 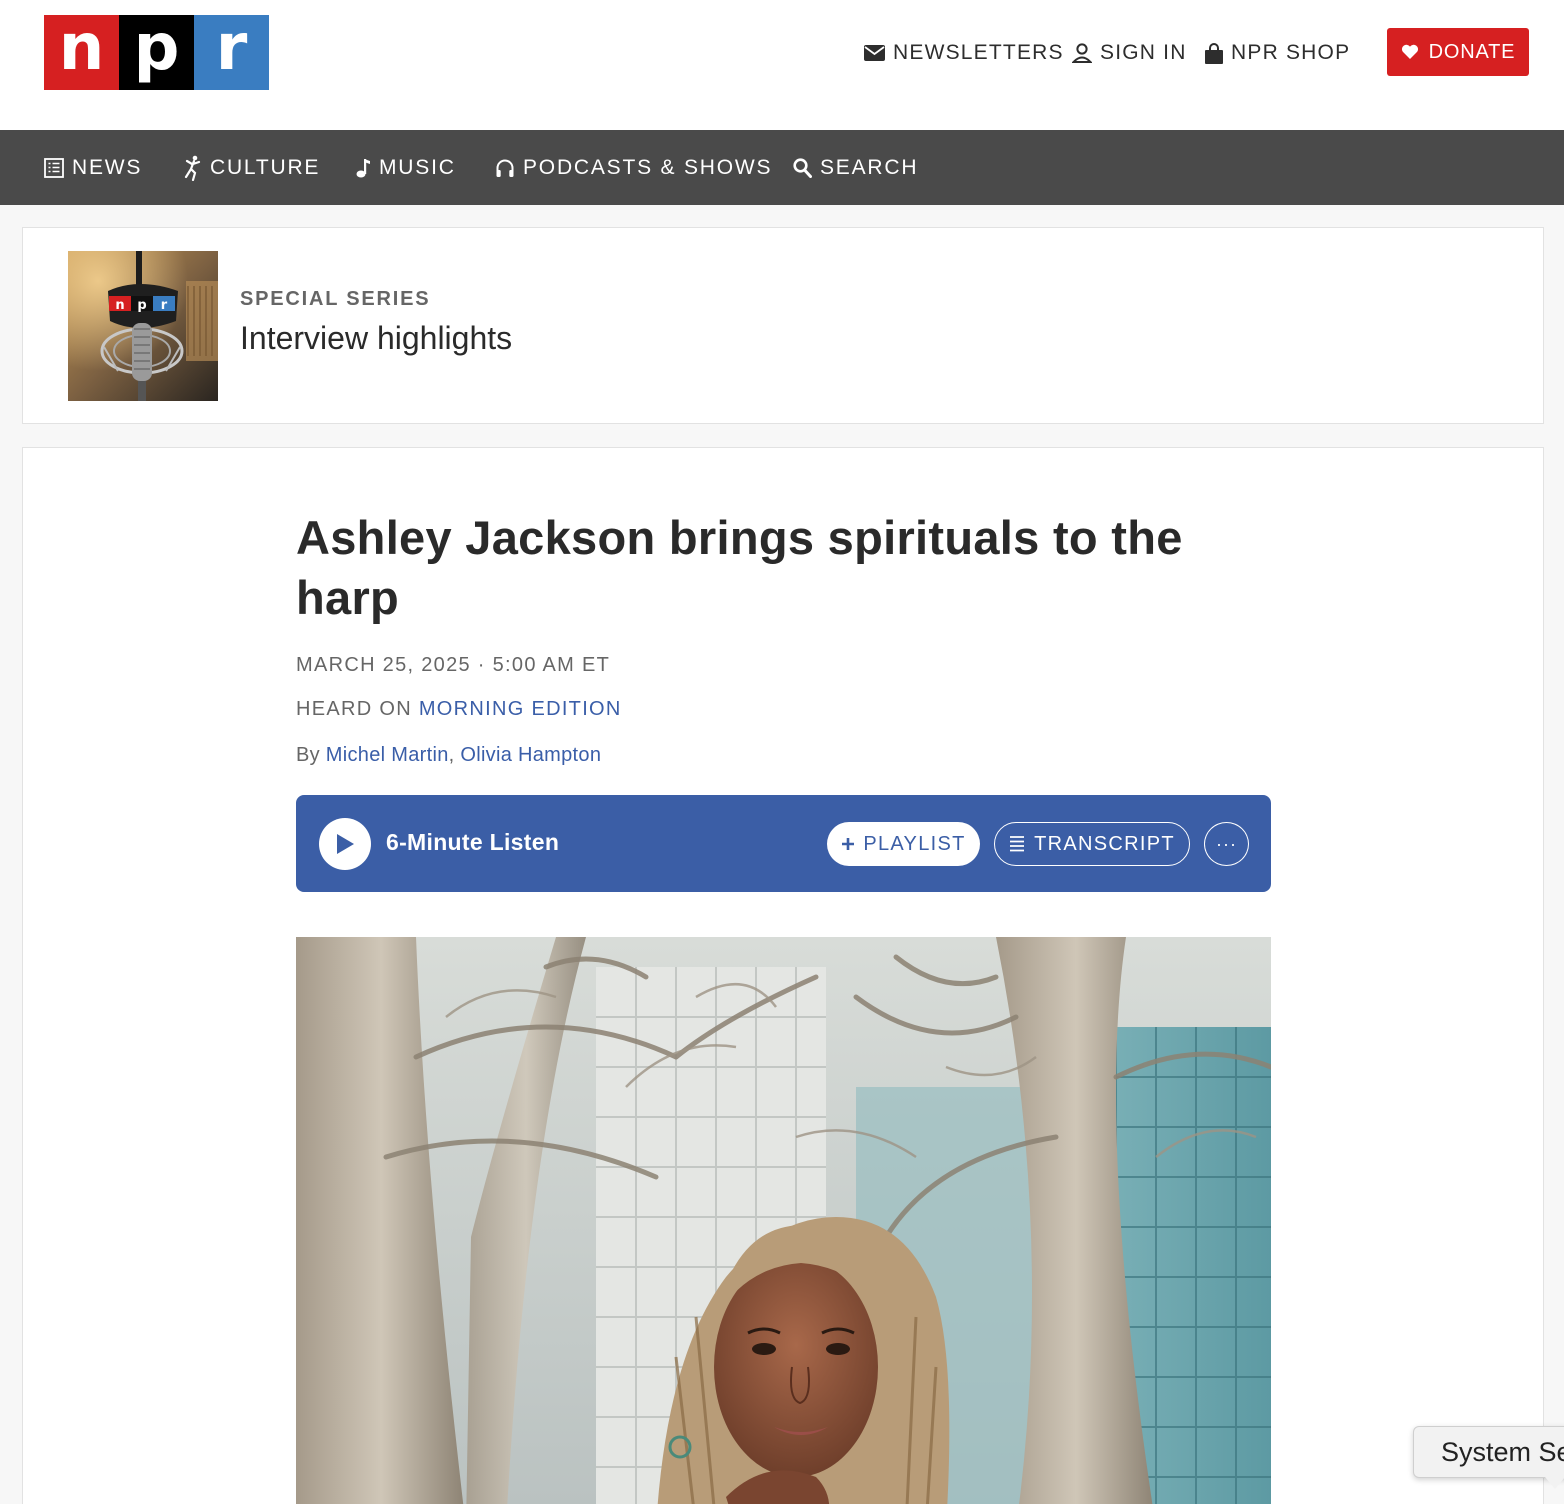 I want to click on play-button, so click(x=345, y=844).